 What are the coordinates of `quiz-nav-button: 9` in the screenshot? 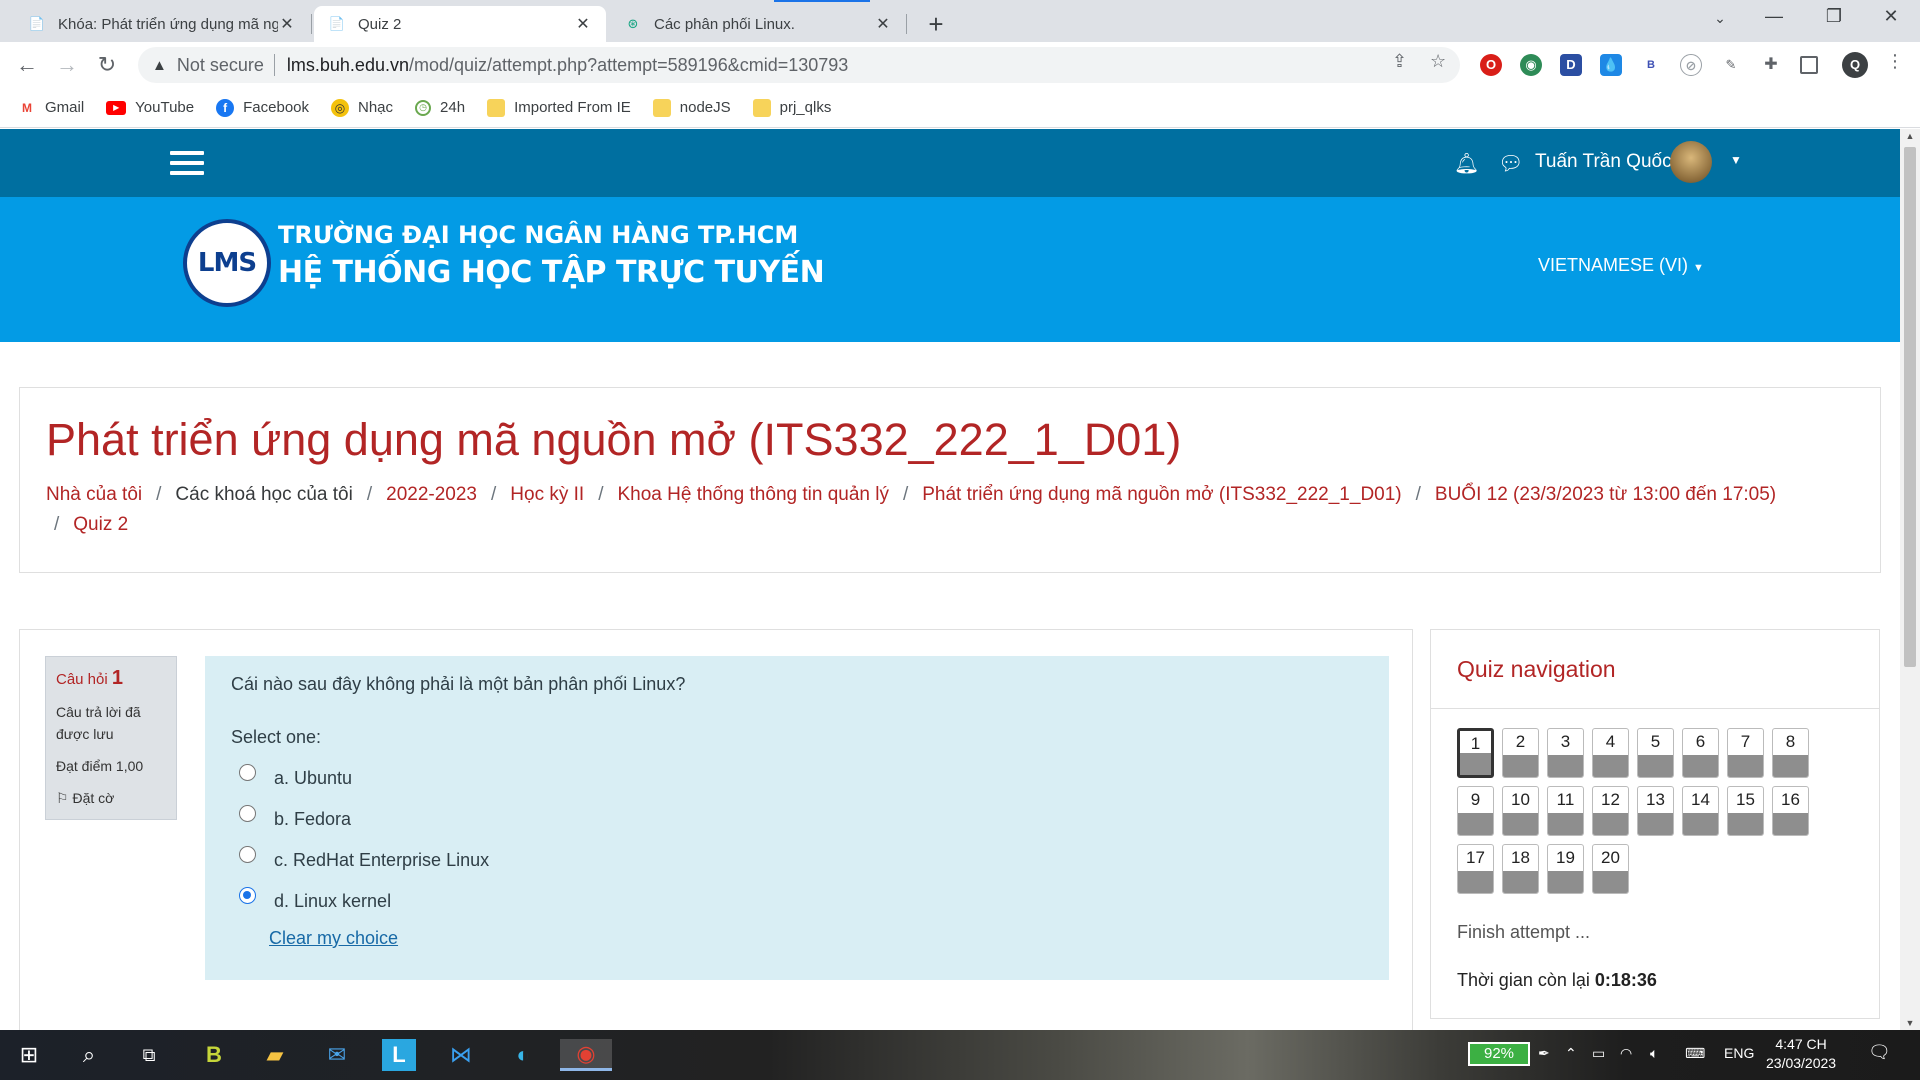 It's located at (1475, 811).